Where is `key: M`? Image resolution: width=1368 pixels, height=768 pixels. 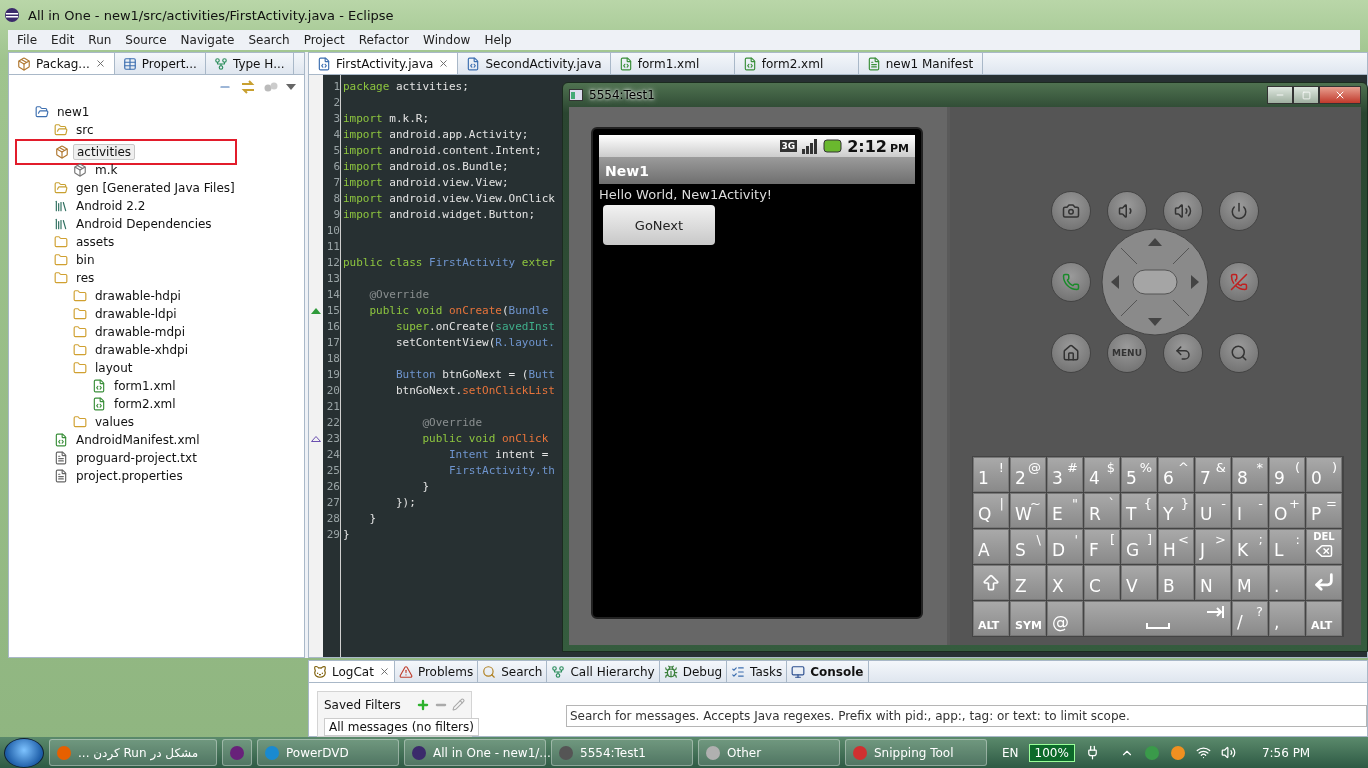 key: M is located at coordinates (1250, 582).